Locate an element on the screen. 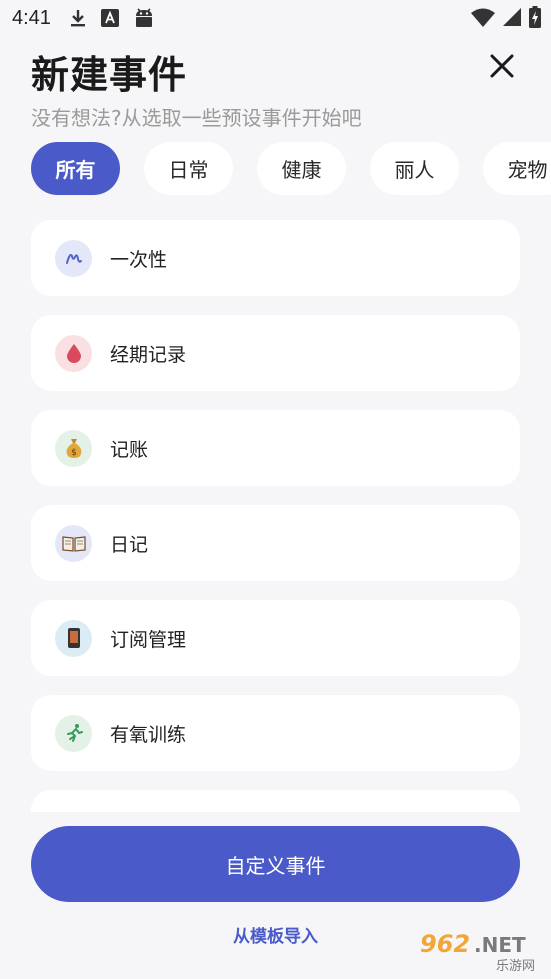  tab-daily: 日常 is located at coordinates (188, 168).